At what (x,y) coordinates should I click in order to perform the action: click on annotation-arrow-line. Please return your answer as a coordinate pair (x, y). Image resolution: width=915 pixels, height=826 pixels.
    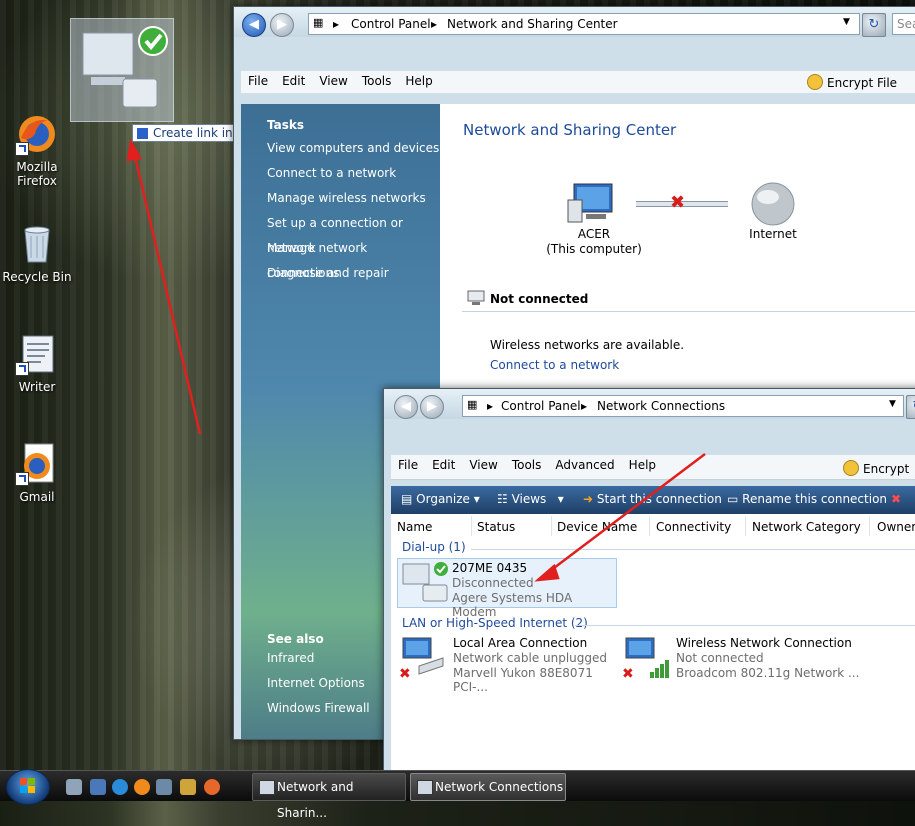
    Looking at the image, I should click on (167, 293).